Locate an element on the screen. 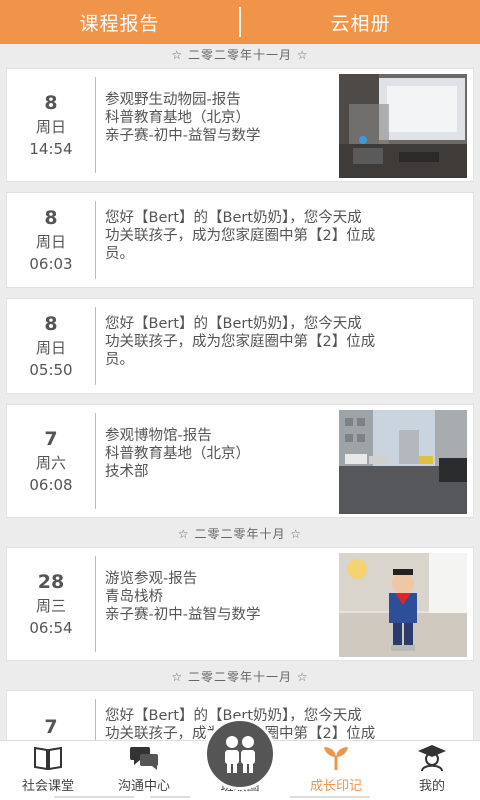 Image resolution: width=480 pixels, height=800 pixels. chat-icon is located at coordinates (144, 758).